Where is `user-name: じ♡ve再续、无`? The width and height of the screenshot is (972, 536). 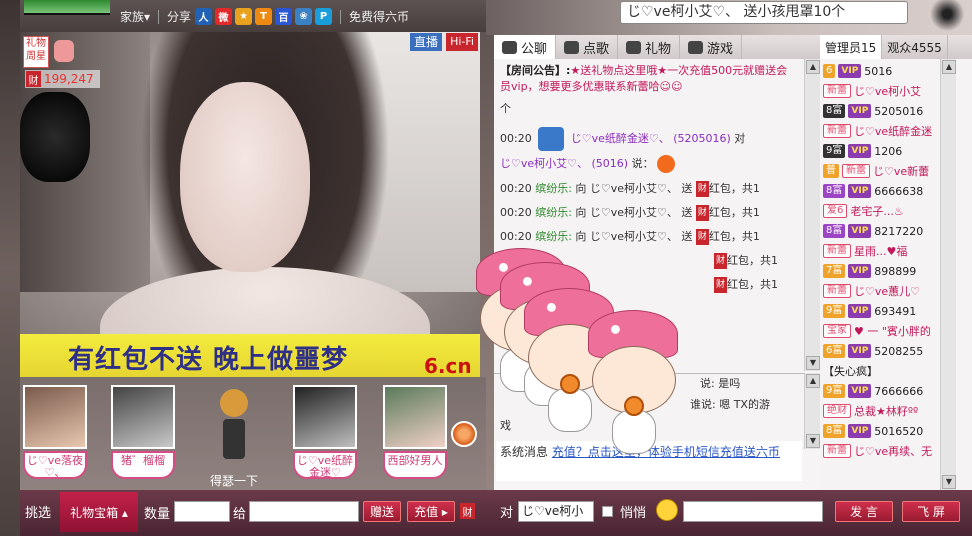 user-name: じ♡ve再续、无 is located at coordinates (893, 451).